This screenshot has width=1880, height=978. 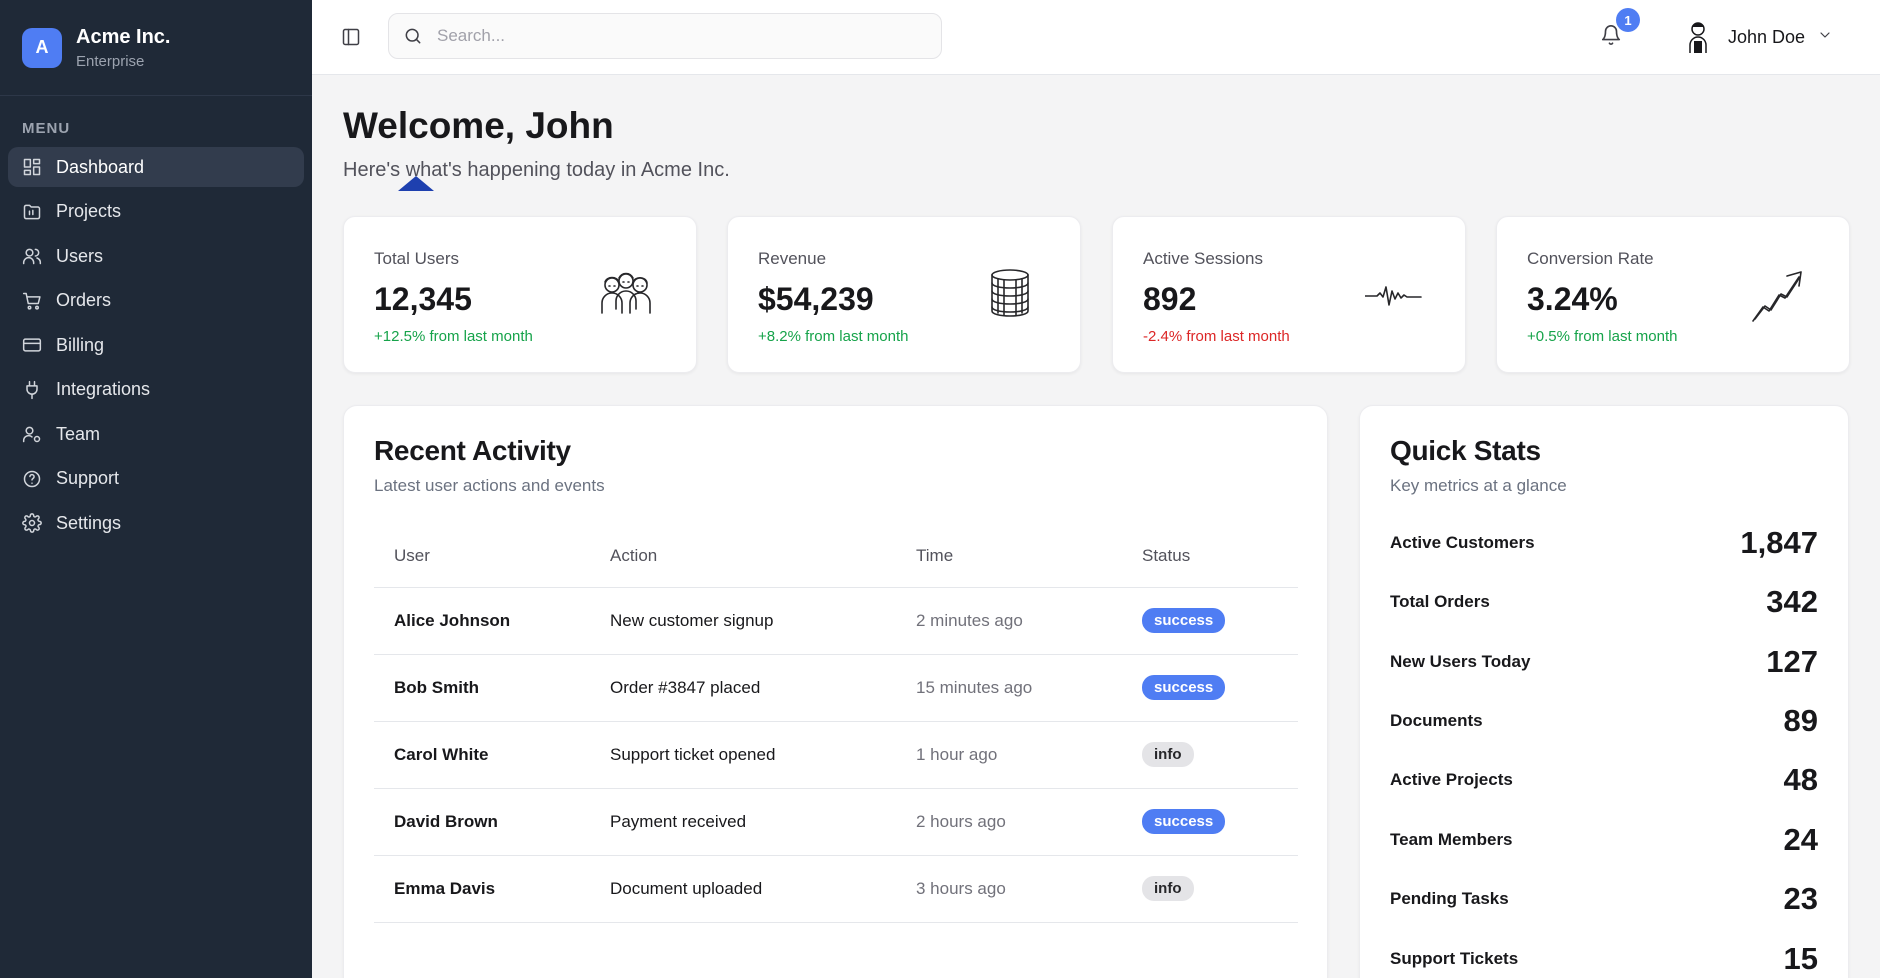 I want to click on brand-logo: A, so click(x=42, y=47).